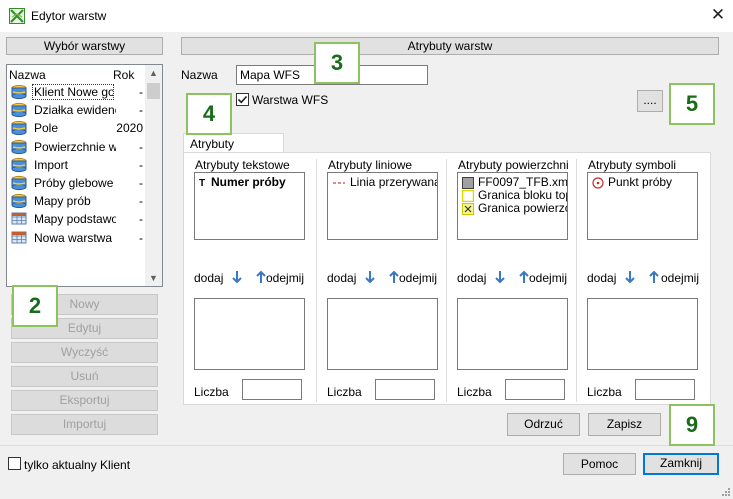 This screenshot has width=733, height=499. What do you see at coordinates (366, 16) in the screenshot?
I see `title-bar` at bounding box center [366, 16].